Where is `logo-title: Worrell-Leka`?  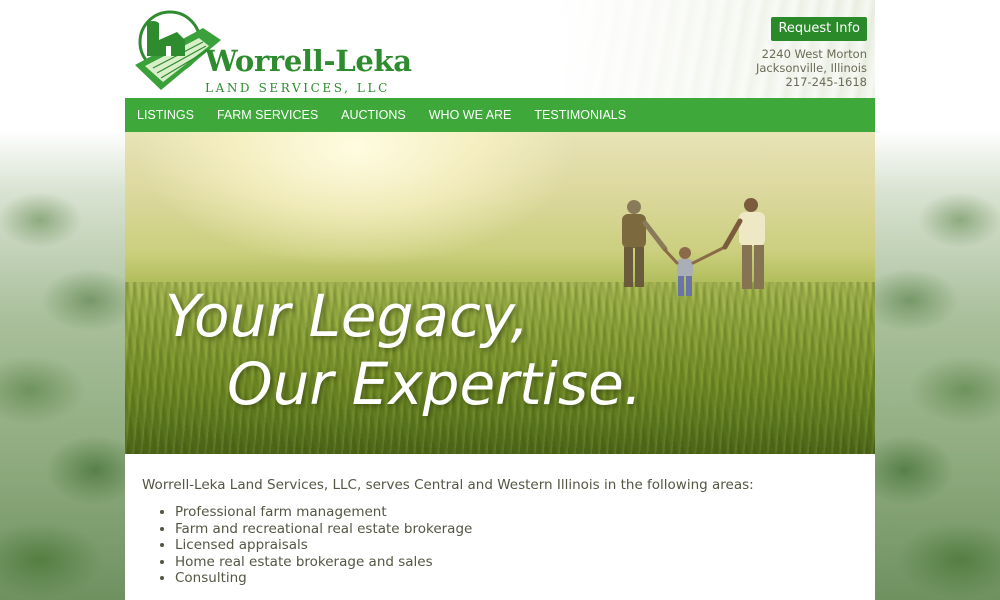 logo-title: Worrell-Leka is located at coordinates (308, 61).